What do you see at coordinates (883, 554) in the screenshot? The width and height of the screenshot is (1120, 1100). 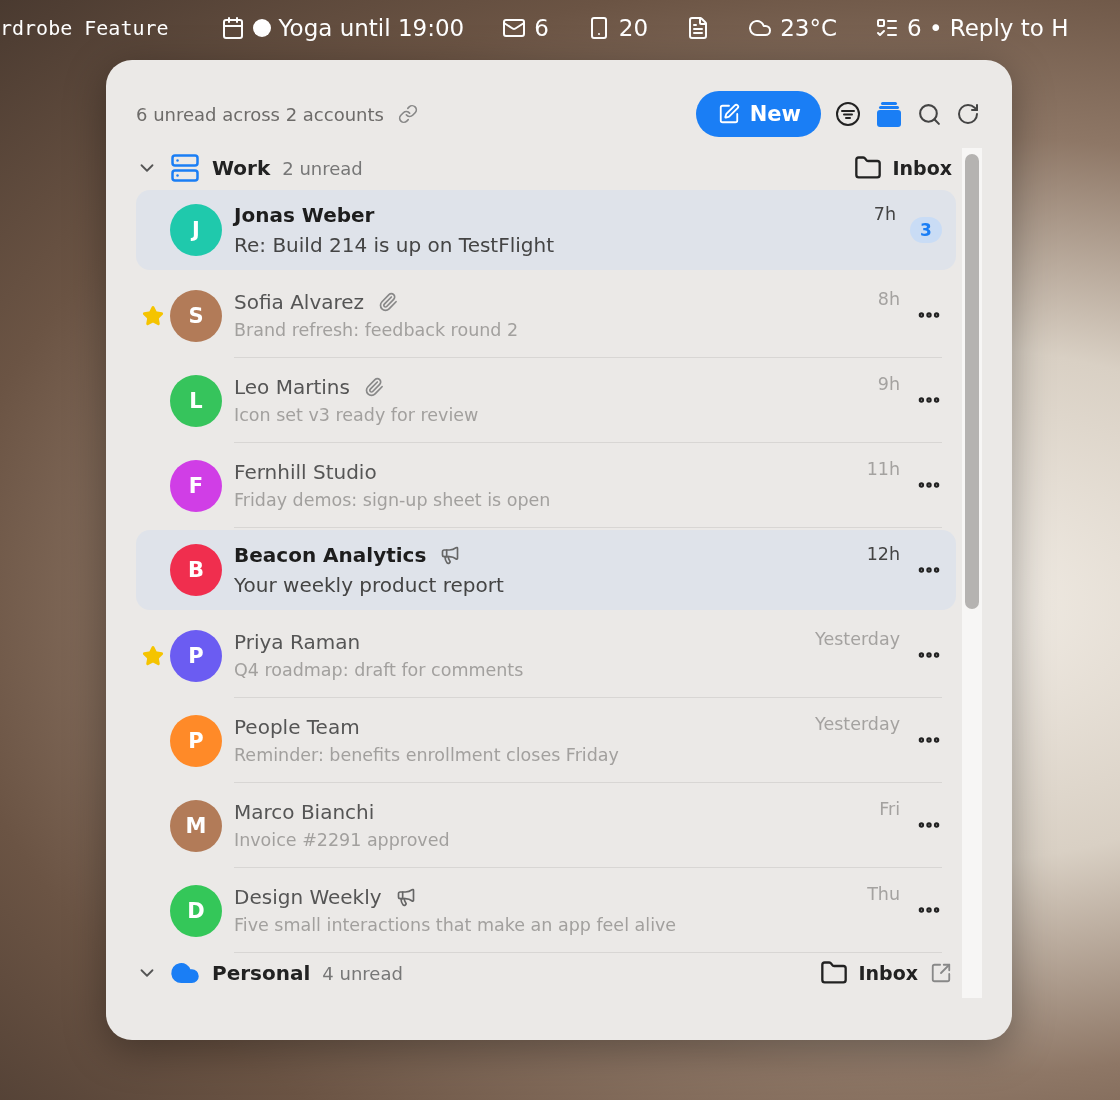 I see `time-text: 12h` at bounding box center [883, 554].